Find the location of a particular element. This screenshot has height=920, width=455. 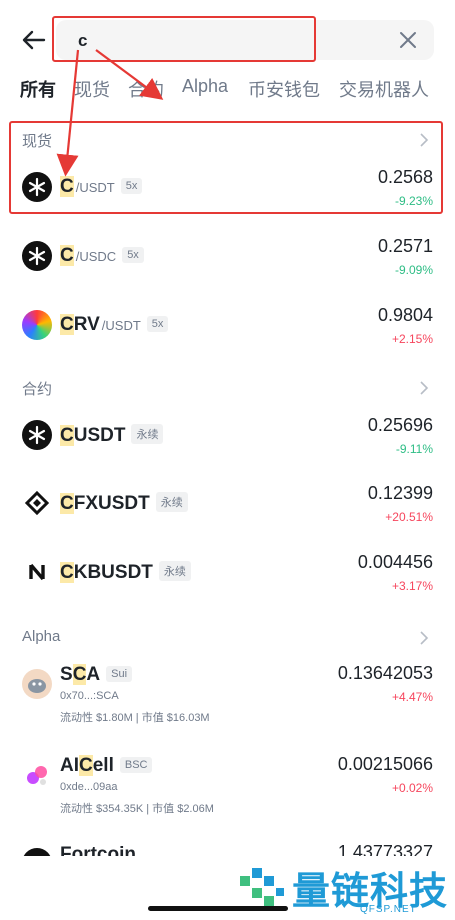

contract-symbol: CKBUSDT 永续 is located at coordinates (125, 572).